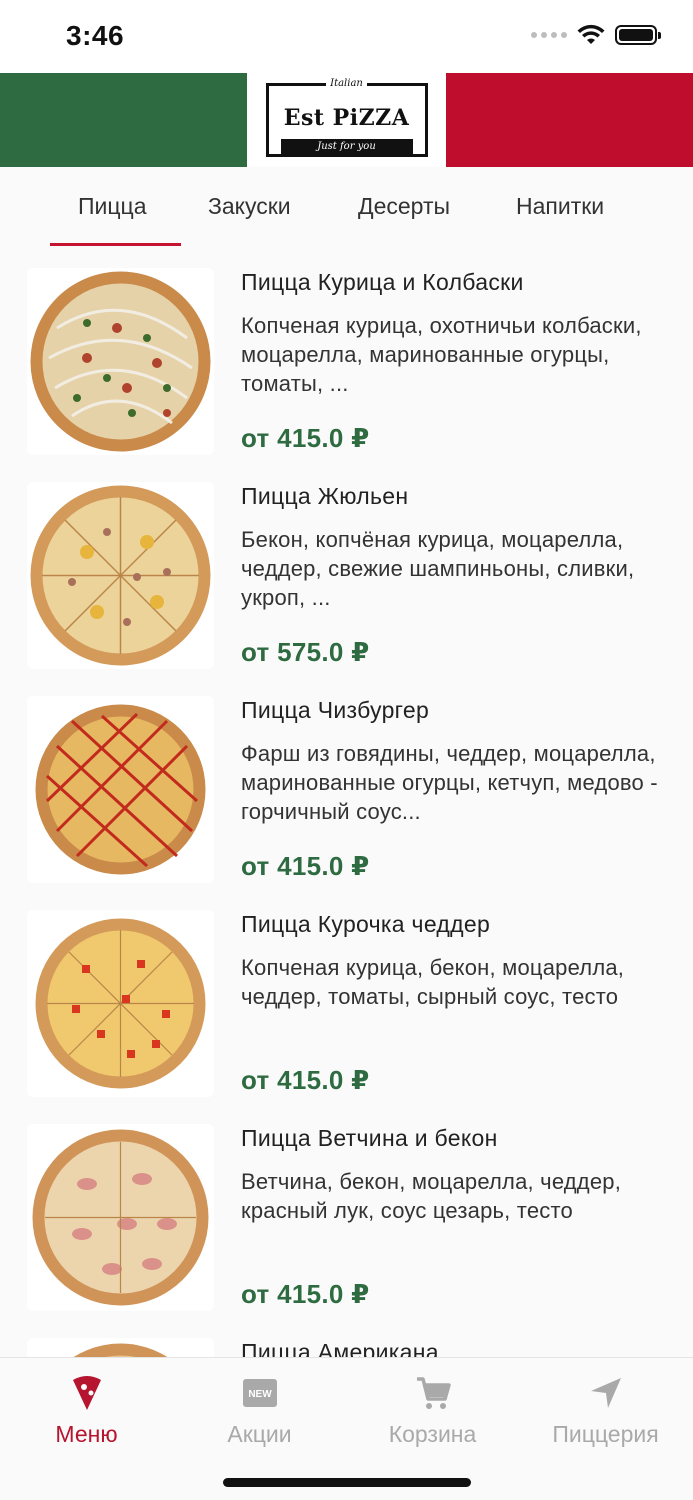 The height and width of the screenshot is (1500, 693). What do you see at coordinates (433, 1393) in the screenshot?
I see `cart-icon` at bounding box center [433, 1393].